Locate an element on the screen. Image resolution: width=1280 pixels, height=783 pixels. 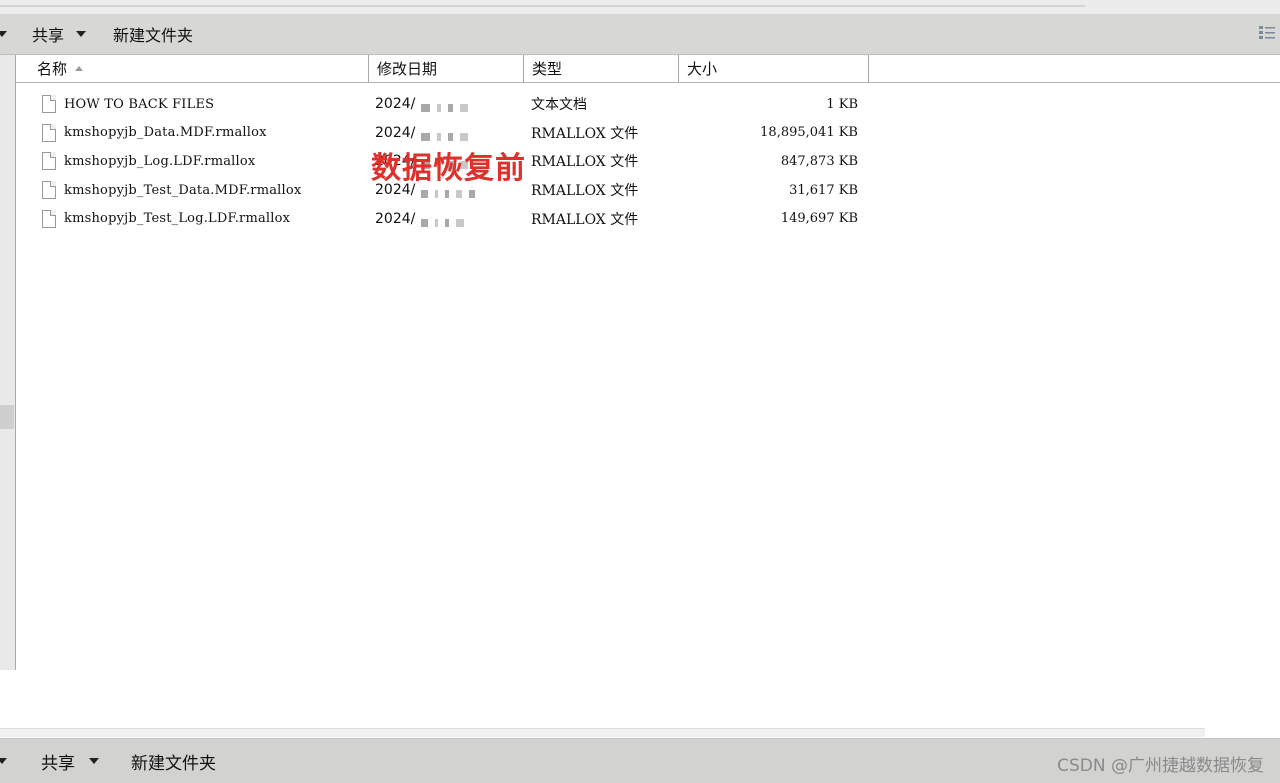
file-size-cell: 31,617 KB is located at coordinates (787, 190).